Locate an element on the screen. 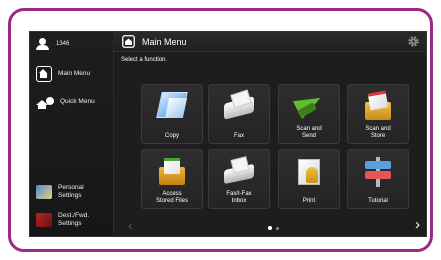 The height and width of the screenshot is (260, 441). tile-label: Print is located at coordinates (309, 201).